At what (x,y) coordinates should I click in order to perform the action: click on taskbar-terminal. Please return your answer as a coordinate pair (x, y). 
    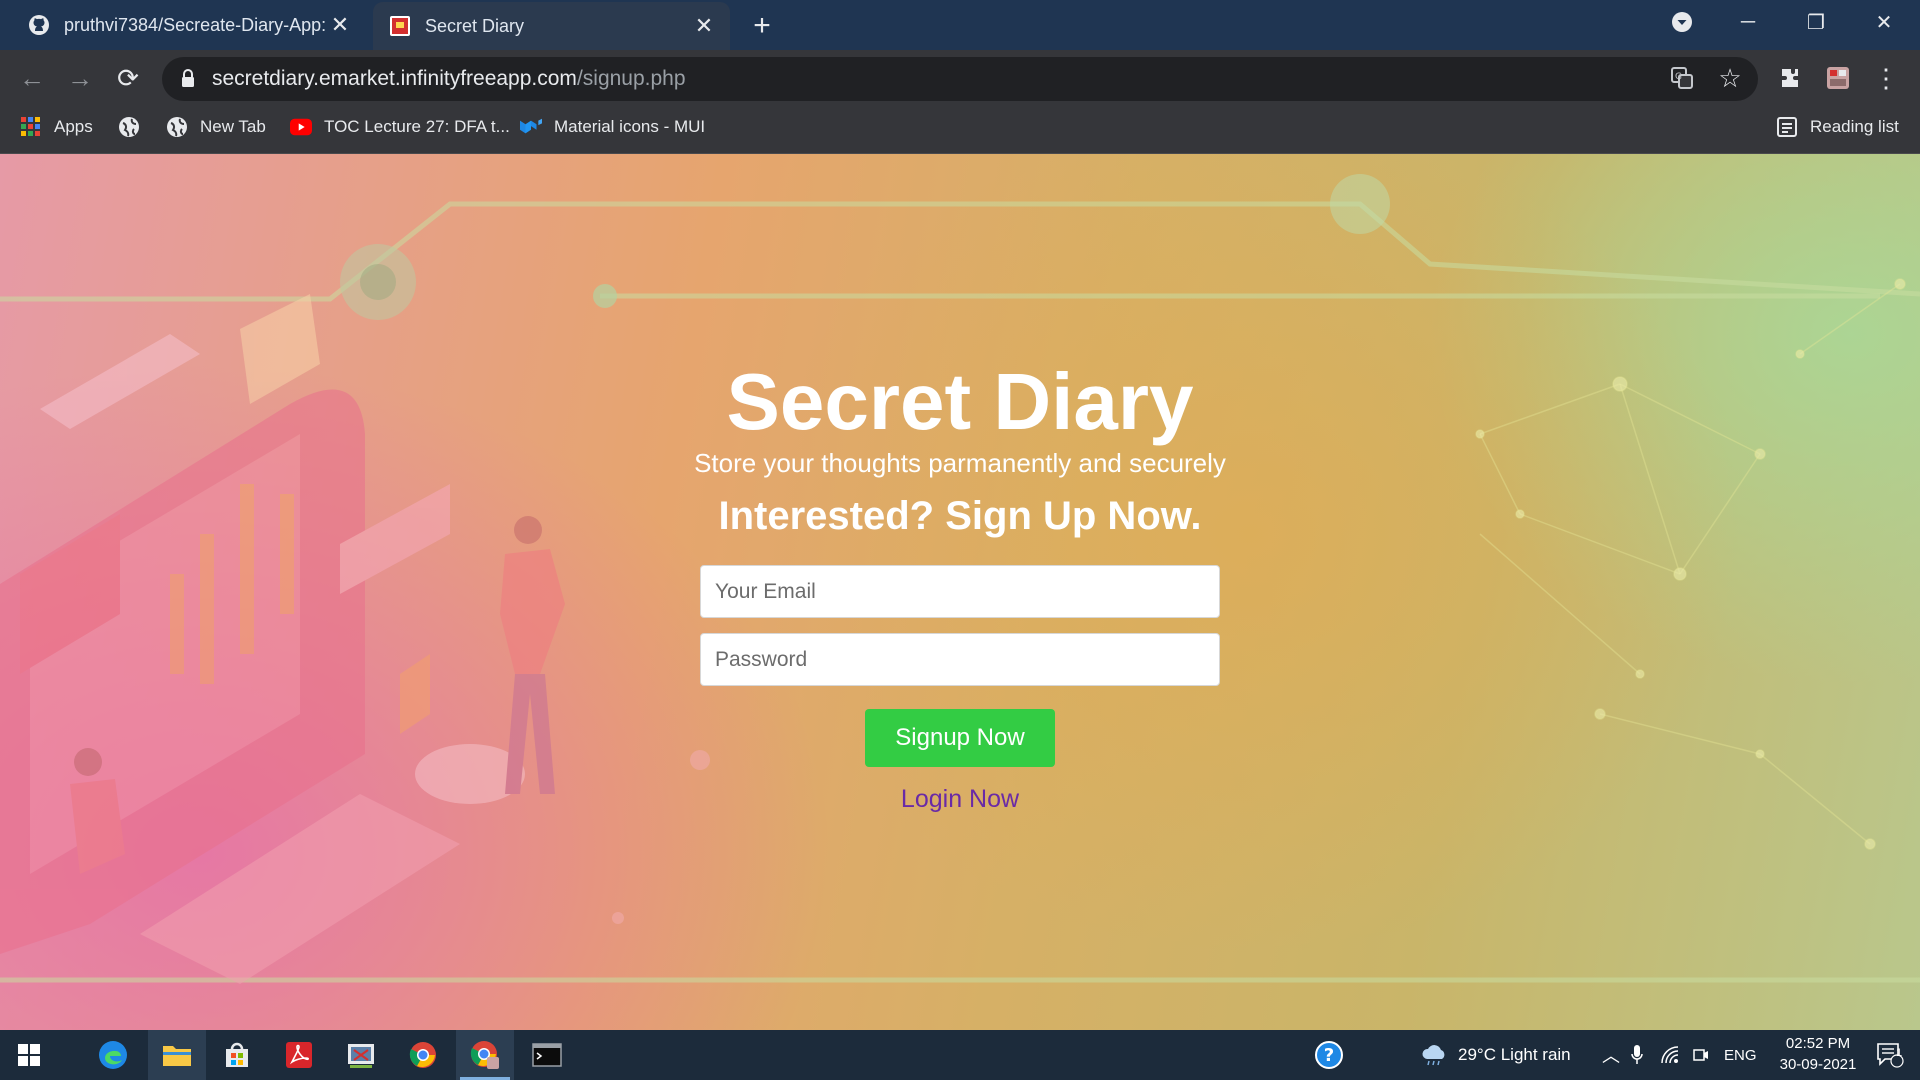
    Looking at the image, I should click on (547, 1055).